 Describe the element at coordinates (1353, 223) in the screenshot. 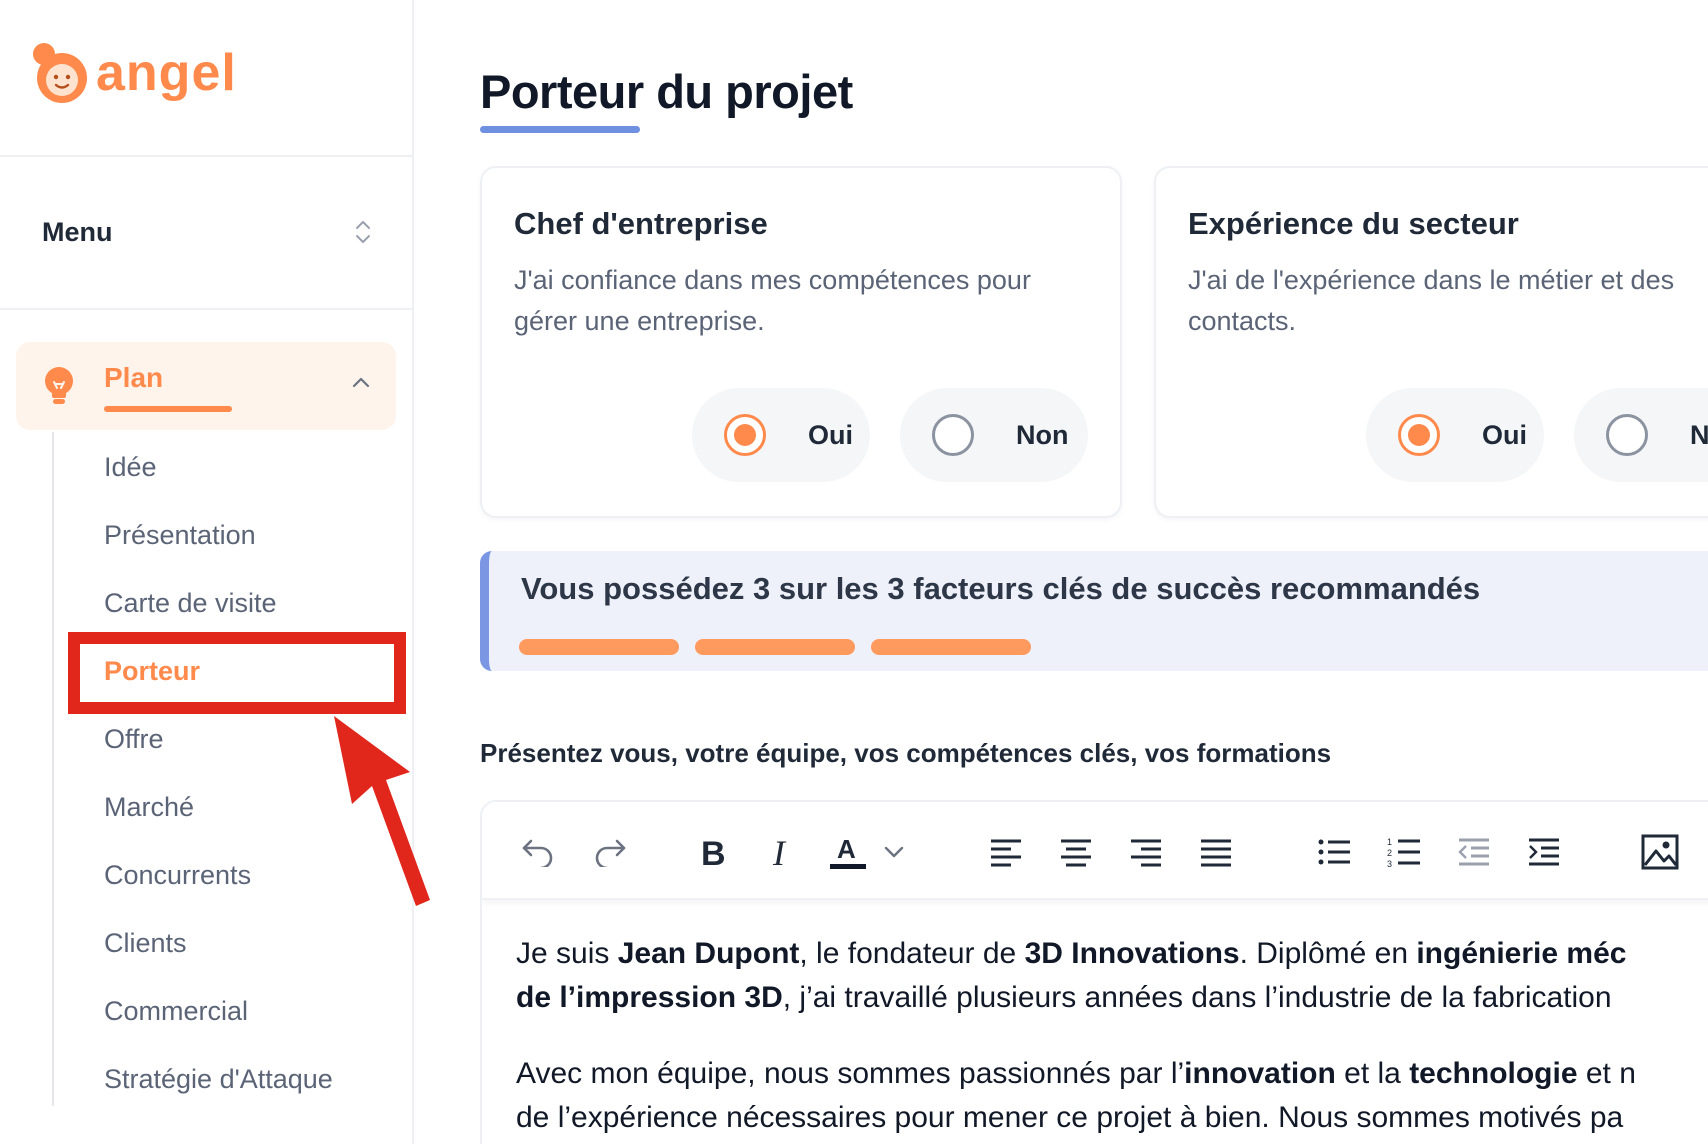

I see `card-title: Expérience du secteur` at that location.